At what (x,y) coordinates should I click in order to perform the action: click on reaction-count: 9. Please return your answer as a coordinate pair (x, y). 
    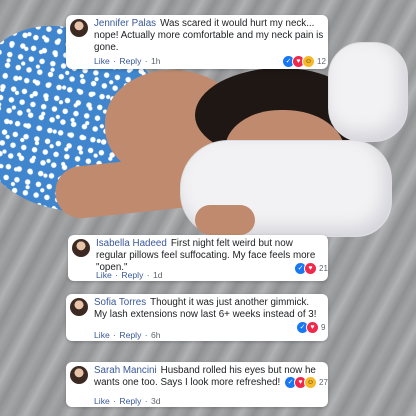
    Looking at the image, I should click on (323, 327).